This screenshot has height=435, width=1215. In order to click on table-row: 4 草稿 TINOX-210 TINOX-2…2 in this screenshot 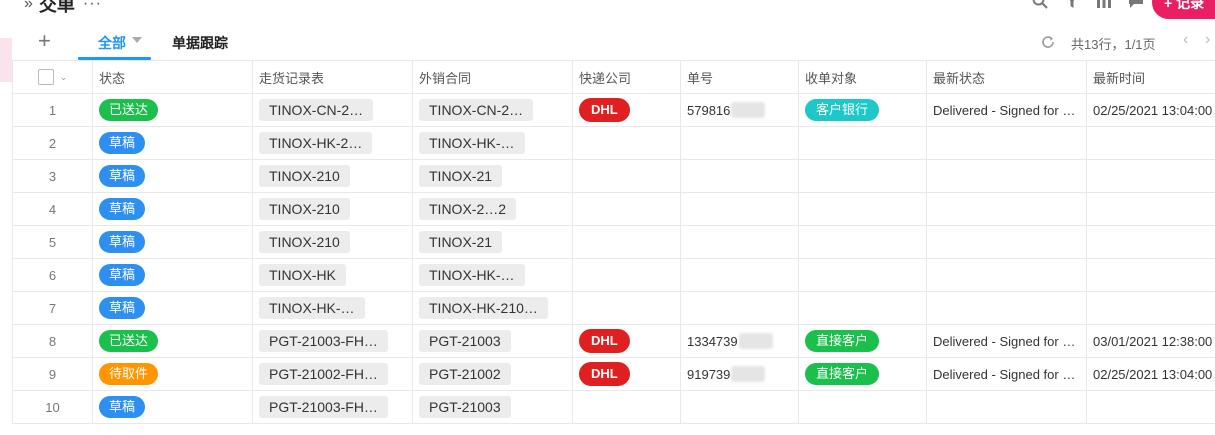, I will do `click(614, 209)`.